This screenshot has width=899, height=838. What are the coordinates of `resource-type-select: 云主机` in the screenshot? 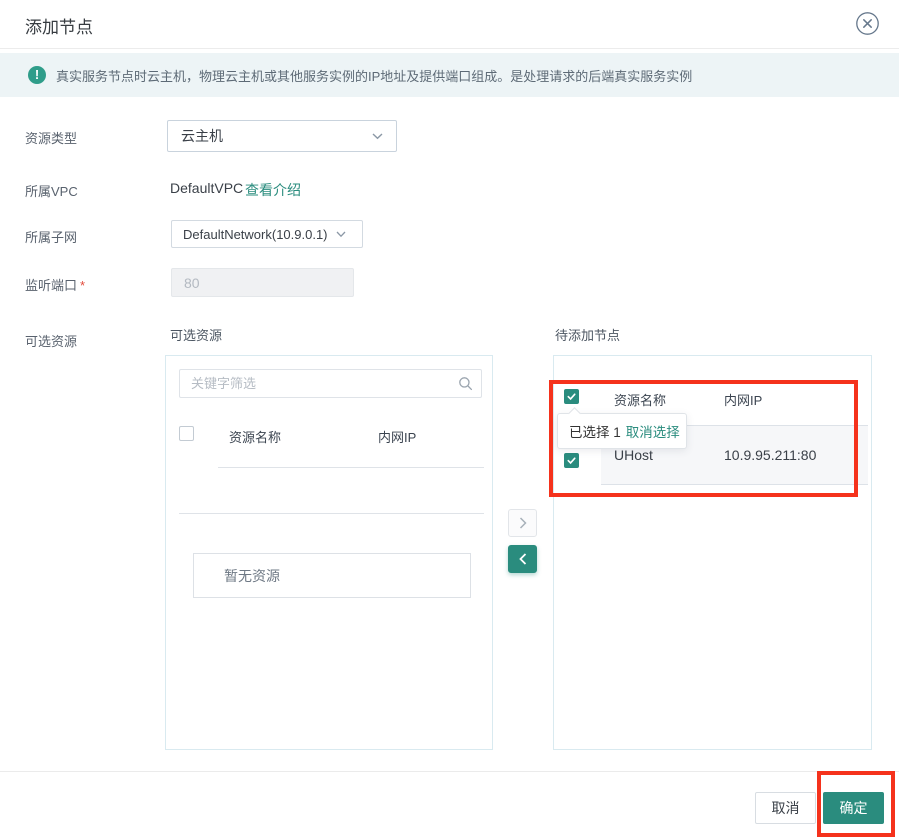 It's located at (282, 136).